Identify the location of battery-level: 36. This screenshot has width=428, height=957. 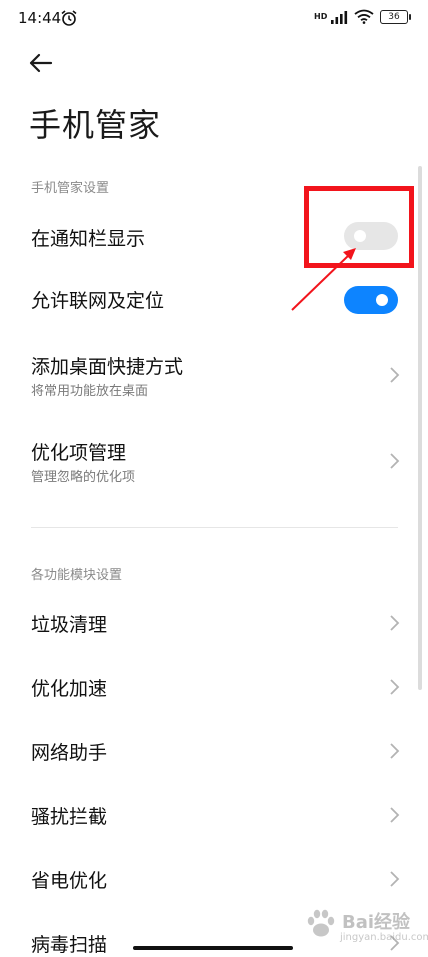
(394, 16).